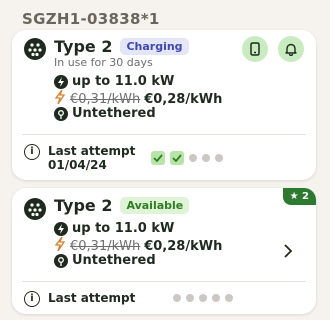 This screenshot has height=320, width=330. I want to click on phone-button, so click(255, 49).